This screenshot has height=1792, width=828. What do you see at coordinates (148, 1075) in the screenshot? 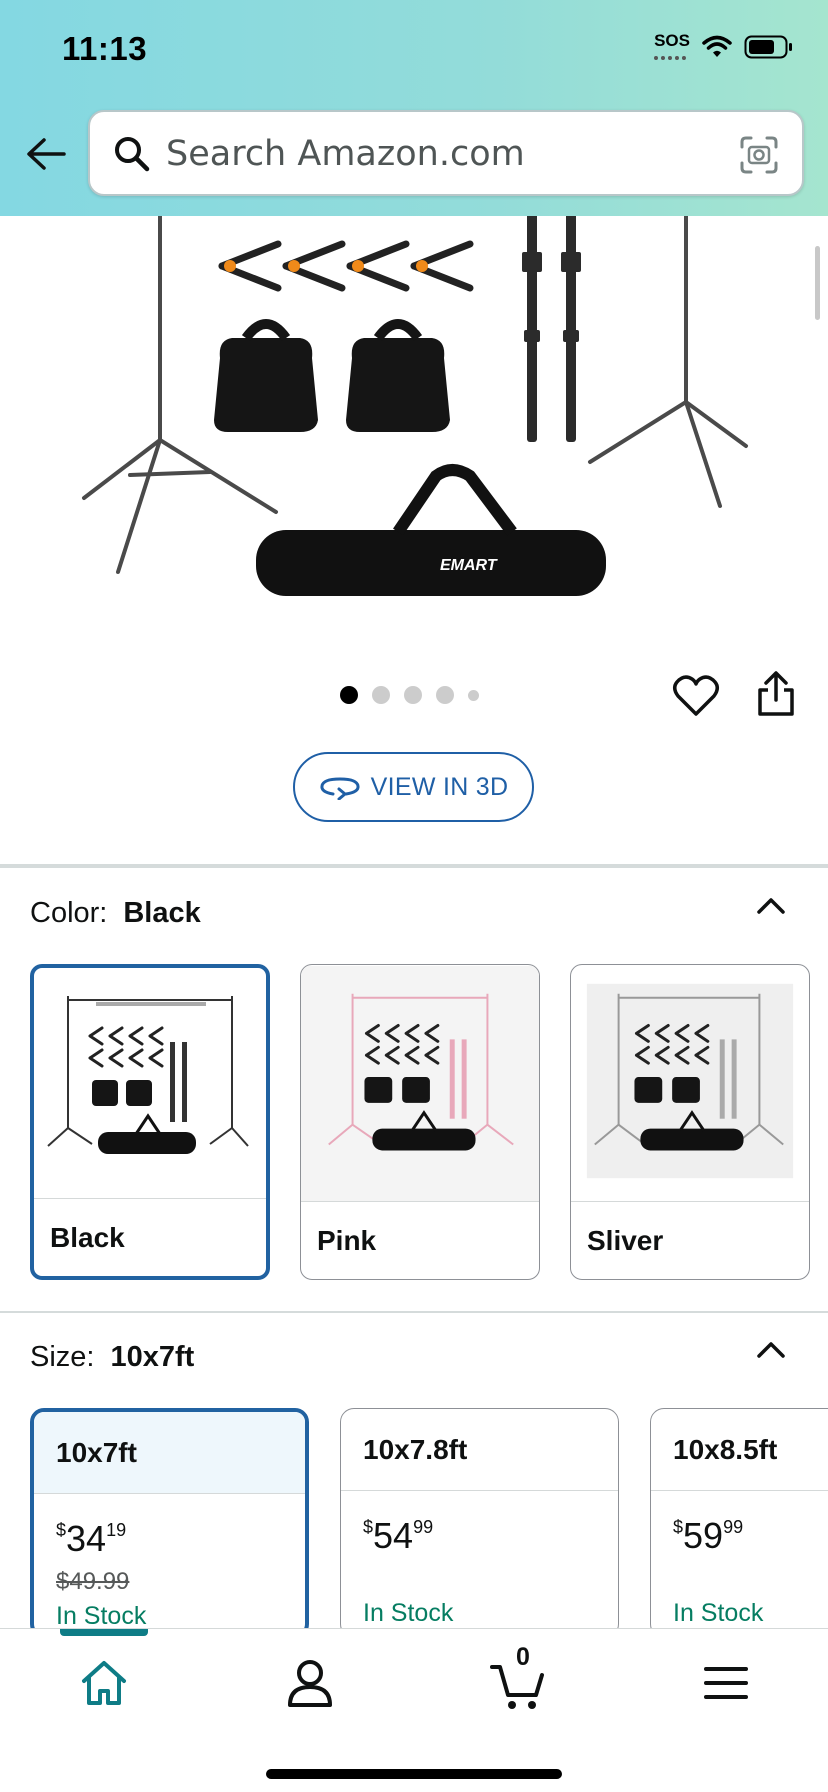
I see `color-black-thumbnail` at bounding box center [148, 1075].